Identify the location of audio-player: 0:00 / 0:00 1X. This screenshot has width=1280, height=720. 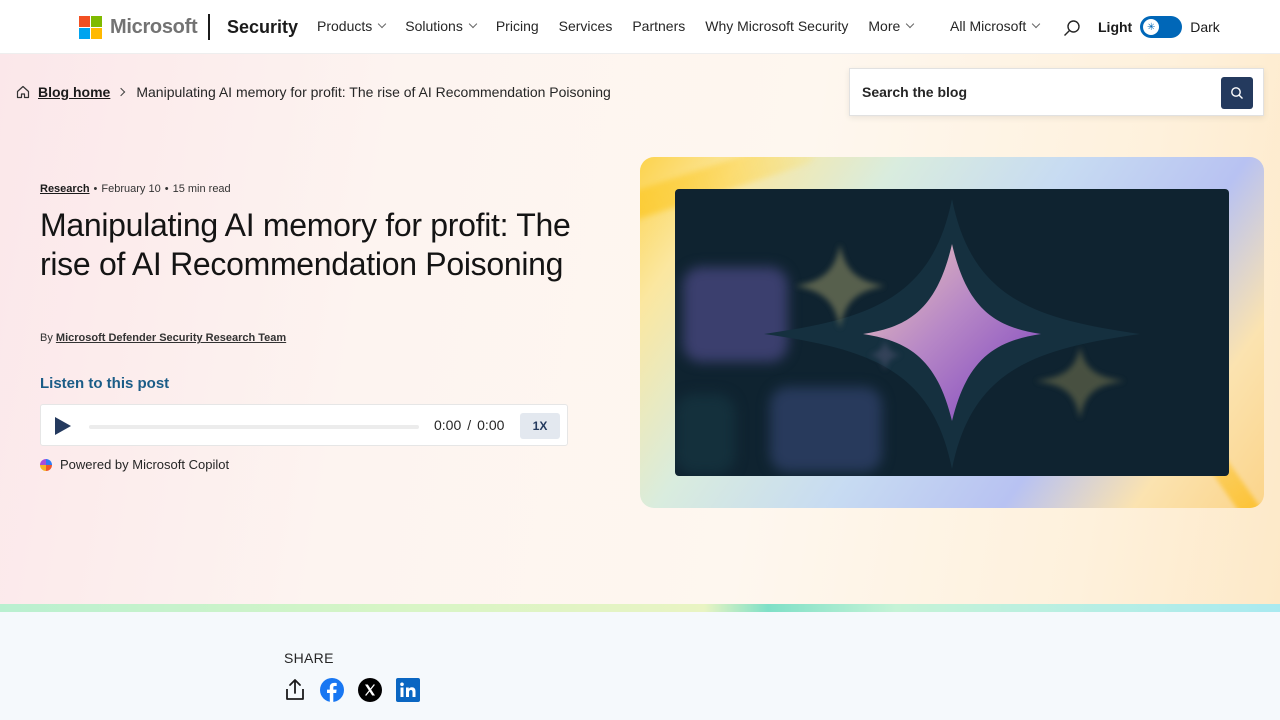
(304, 425).